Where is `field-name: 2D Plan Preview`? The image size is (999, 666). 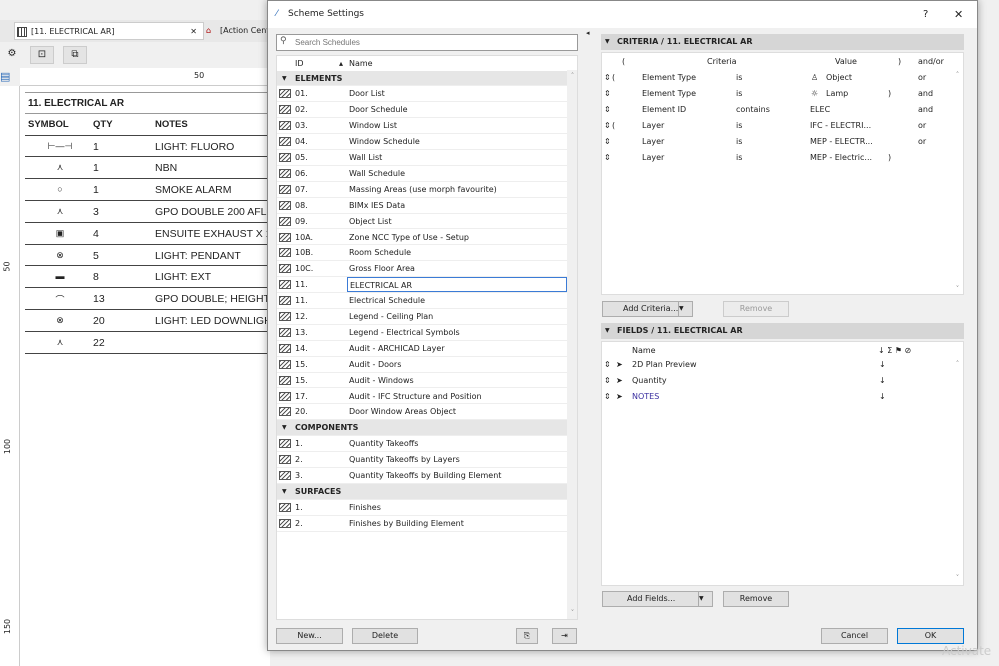 field-name: 2D Plan Preview is located at coordinates (664, 365).